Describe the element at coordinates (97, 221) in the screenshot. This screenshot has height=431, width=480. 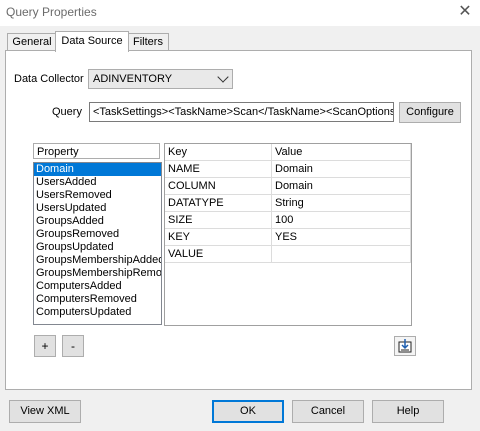
I see `list-item: GroupsAdded` at that location.